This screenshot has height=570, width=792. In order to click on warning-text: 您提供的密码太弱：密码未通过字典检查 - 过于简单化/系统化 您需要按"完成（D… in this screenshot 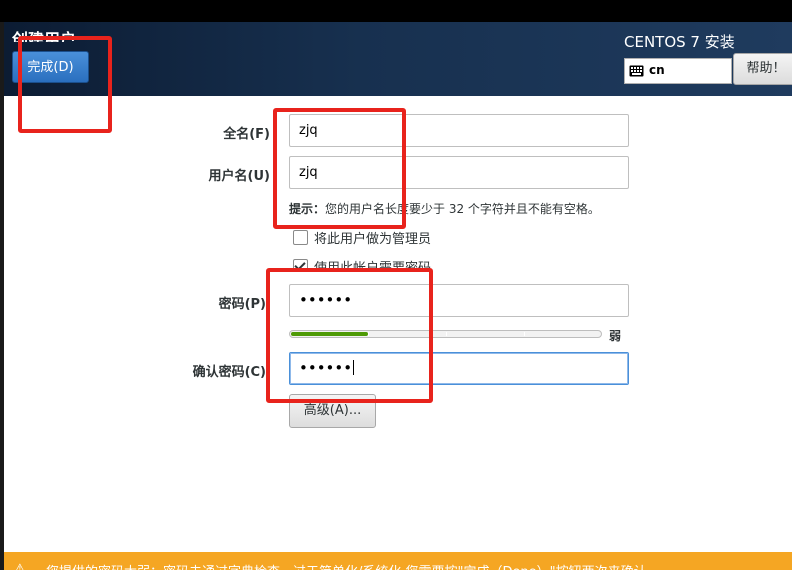, I will do `click(353, 565)`.